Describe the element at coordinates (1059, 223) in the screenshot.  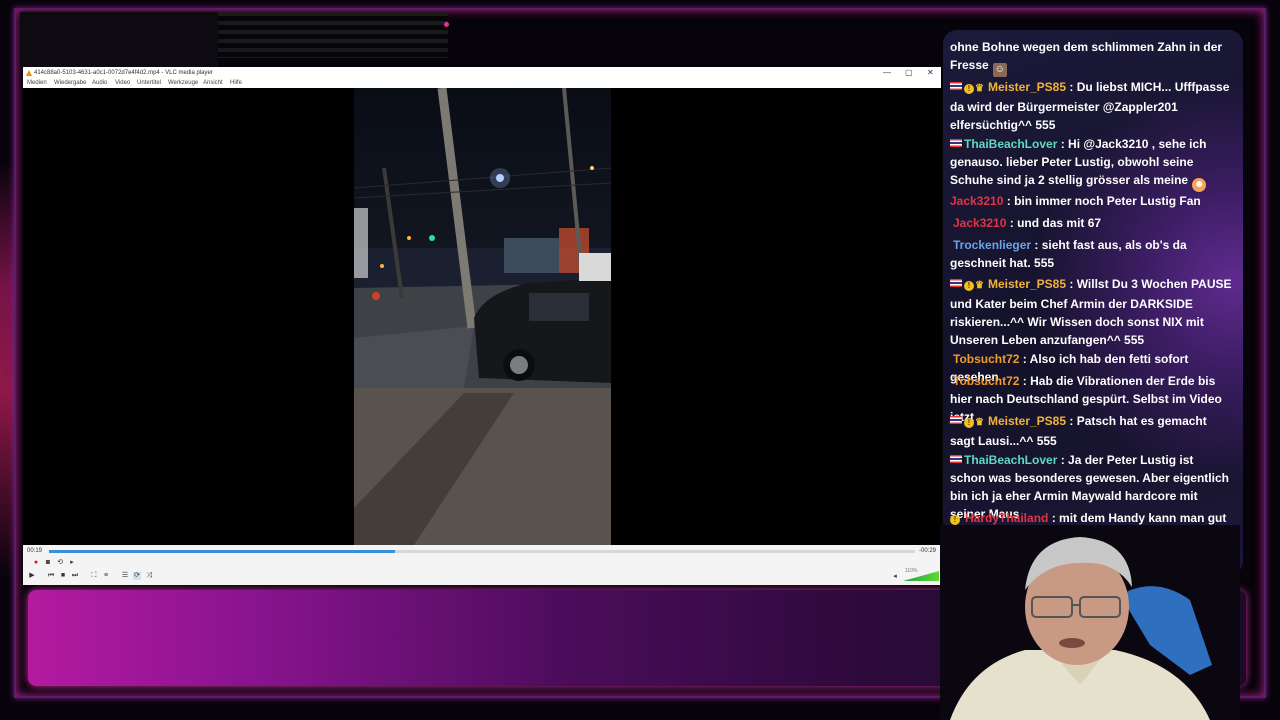
I see `chat-text: und das mit 67` at that location.